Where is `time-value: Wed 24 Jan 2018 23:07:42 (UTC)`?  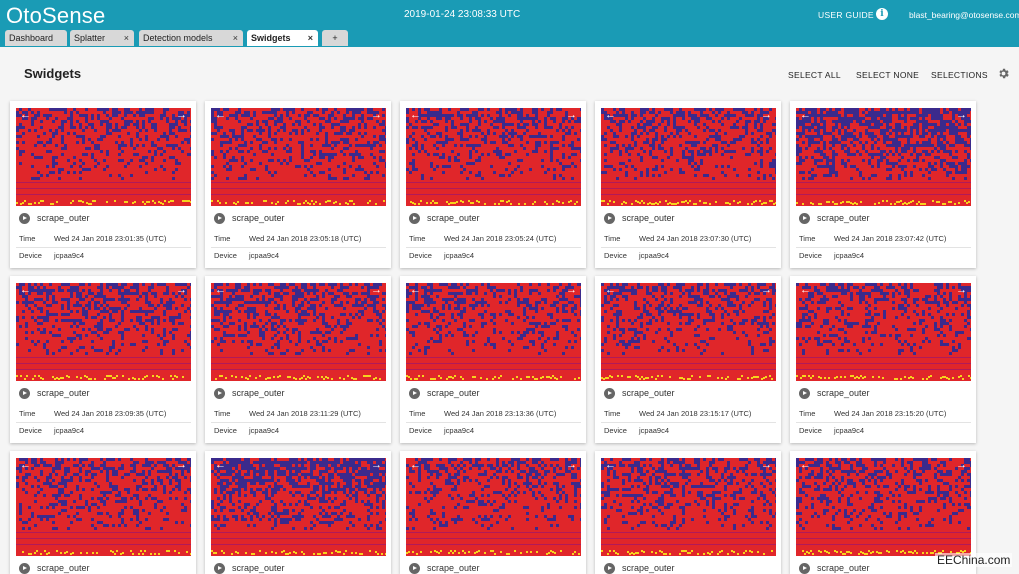
time-value: Wed 24 Jan 2018 23:07:42 (UTC) is located at coordinates (890, 238).